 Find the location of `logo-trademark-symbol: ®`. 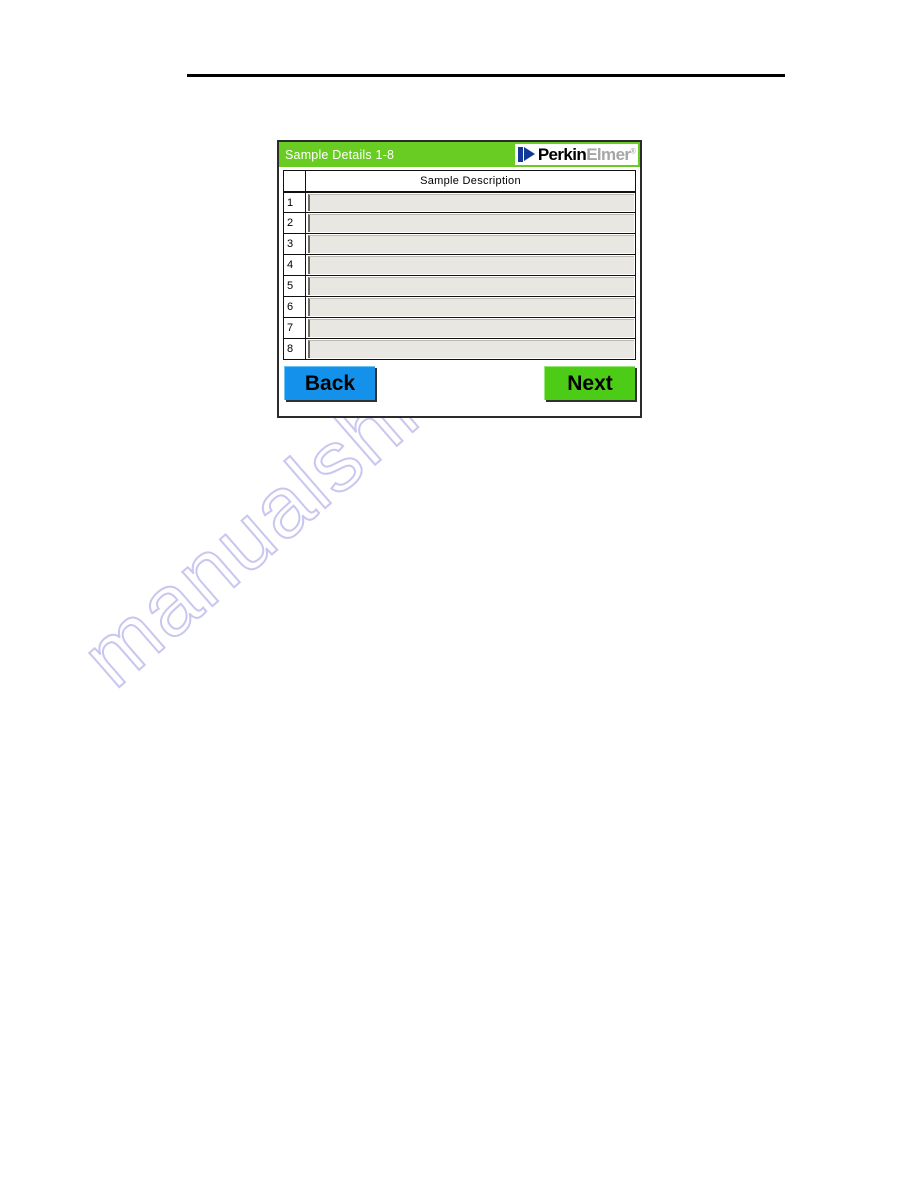

logo-trademark-symbol: ® is located at coordinates (632, 152).